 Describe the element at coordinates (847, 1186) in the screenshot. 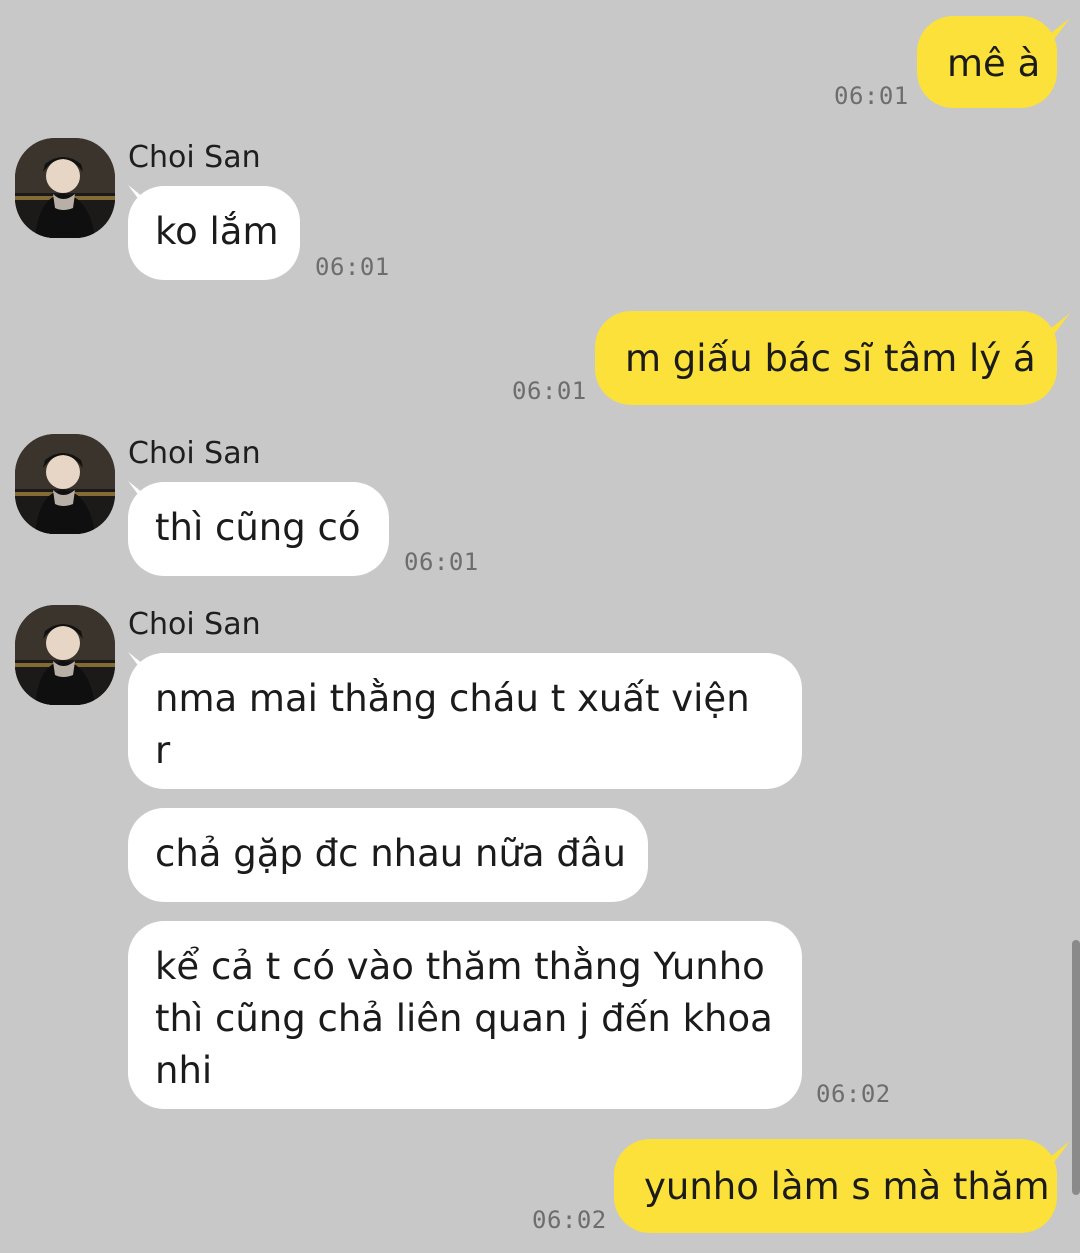

I see `message-text: yunho làm s mà thăm` at that location.